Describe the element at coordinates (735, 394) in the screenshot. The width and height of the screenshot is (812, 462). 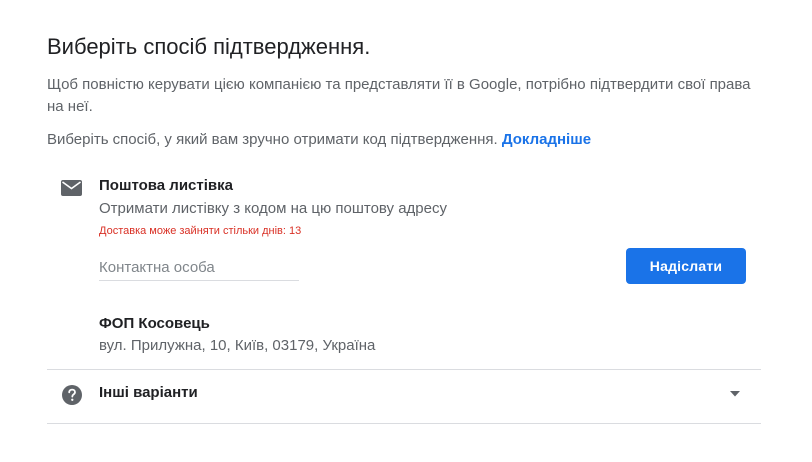
I see `caret-down-icon` at that location.